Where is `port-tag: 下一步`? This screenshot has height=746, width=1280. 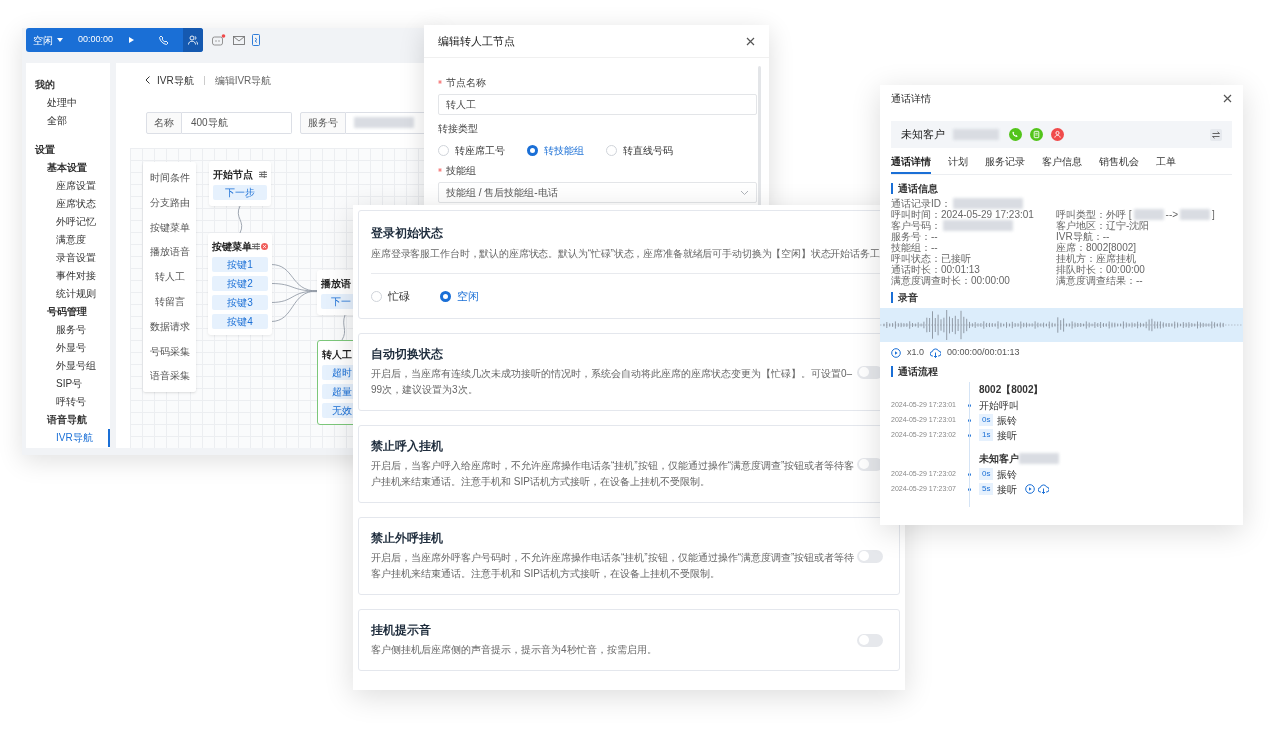 port-tag: 下一步 is located at coordinates (240, 192).